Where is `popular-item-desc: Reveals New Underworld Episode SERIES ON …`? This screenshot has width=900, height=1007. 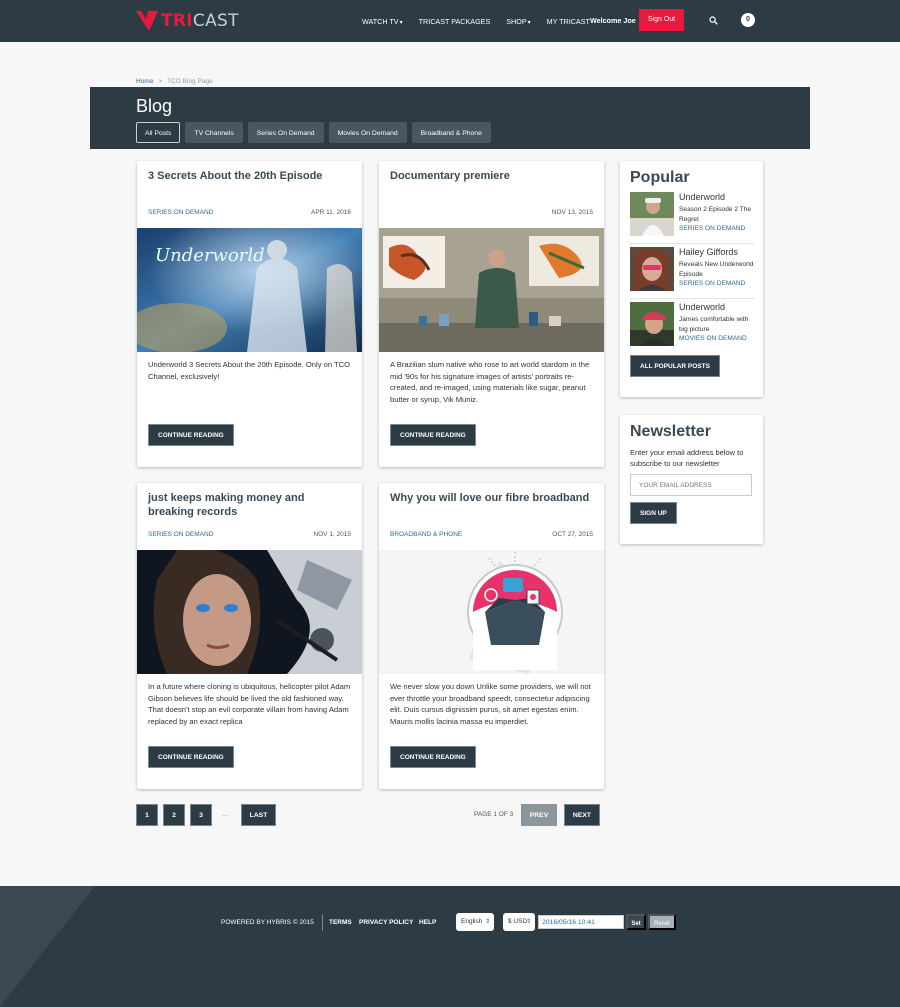 popular-item-desc: Reveals New Underworld Episode SERIES ON … is located at coordinates (716, 274).